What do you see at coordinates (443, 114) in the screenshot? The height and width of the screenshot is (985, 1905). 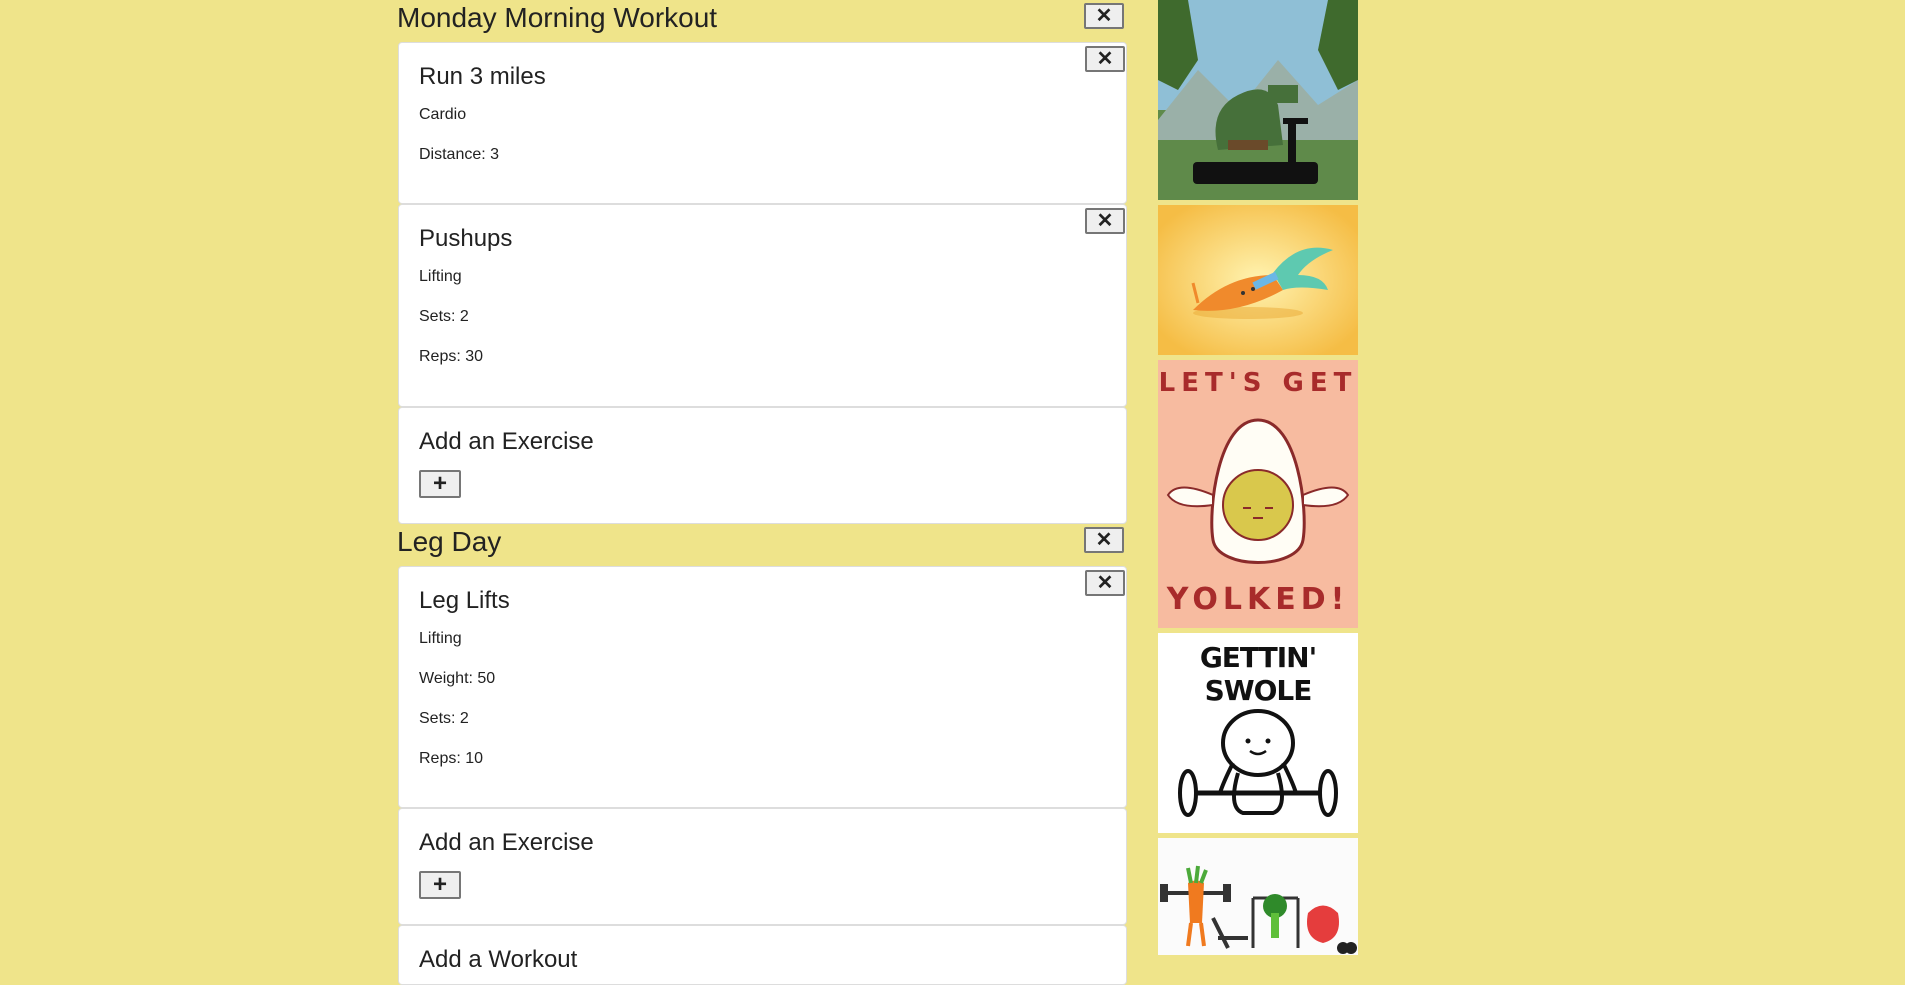 I see `exercise-type: Cardio` at bounding box center [443, 114].